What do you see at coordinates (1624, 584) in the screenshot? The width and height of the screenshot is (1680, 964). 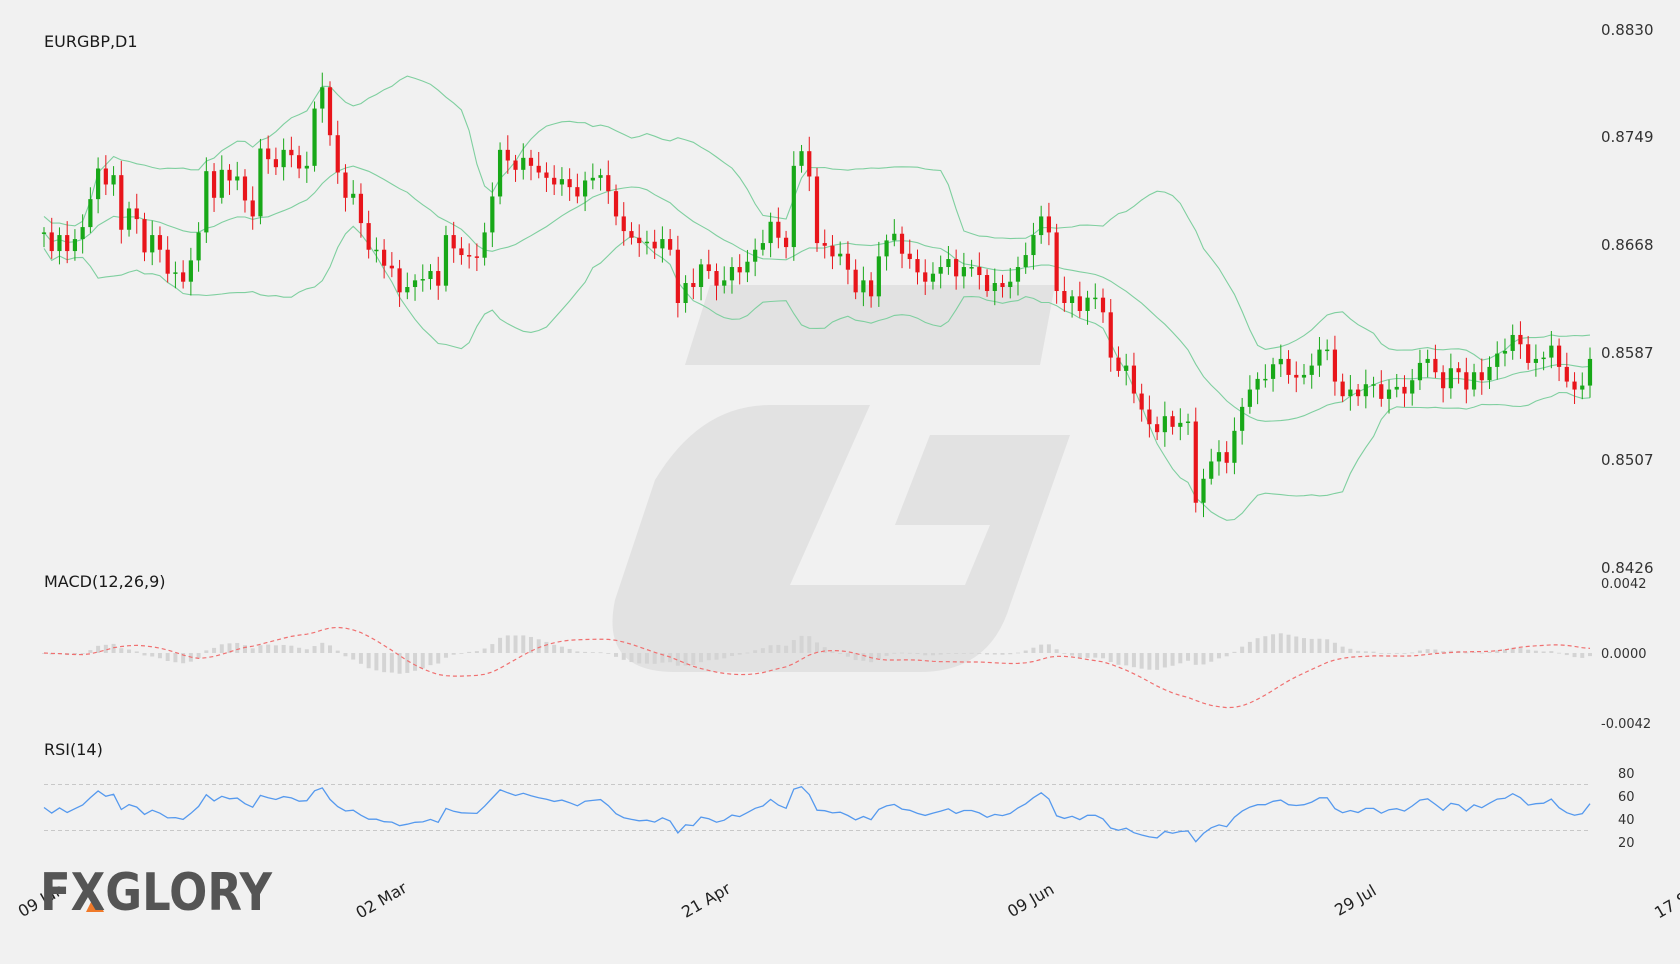 I see `macd-tick-label: 0.0042` at bounding box center [1624, 584].